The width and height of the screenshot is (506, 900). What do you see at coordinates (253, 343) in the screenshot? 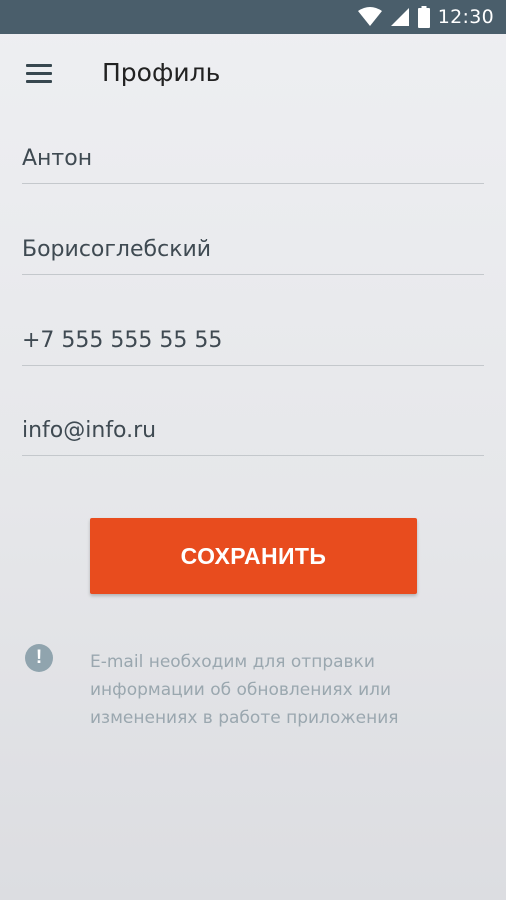
I see `phone-field` at bounding box center [253, 343].